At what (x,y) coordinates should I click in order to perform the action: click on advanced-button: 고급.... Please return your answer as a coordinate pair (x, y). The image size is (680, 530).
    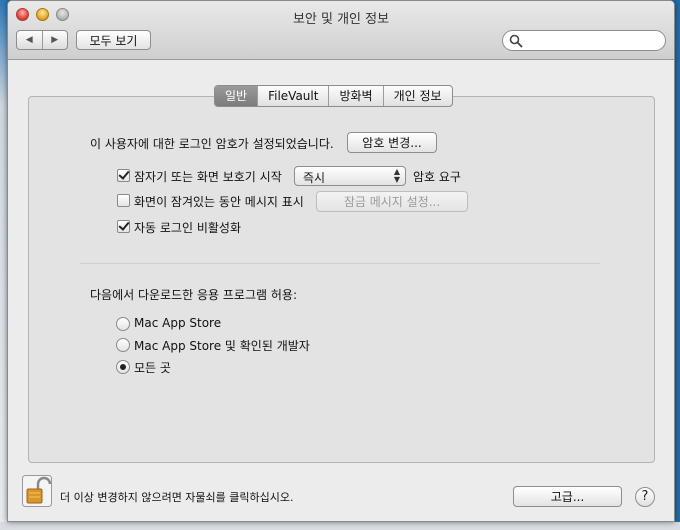
    Looking at the image, I should click on (567, 496).